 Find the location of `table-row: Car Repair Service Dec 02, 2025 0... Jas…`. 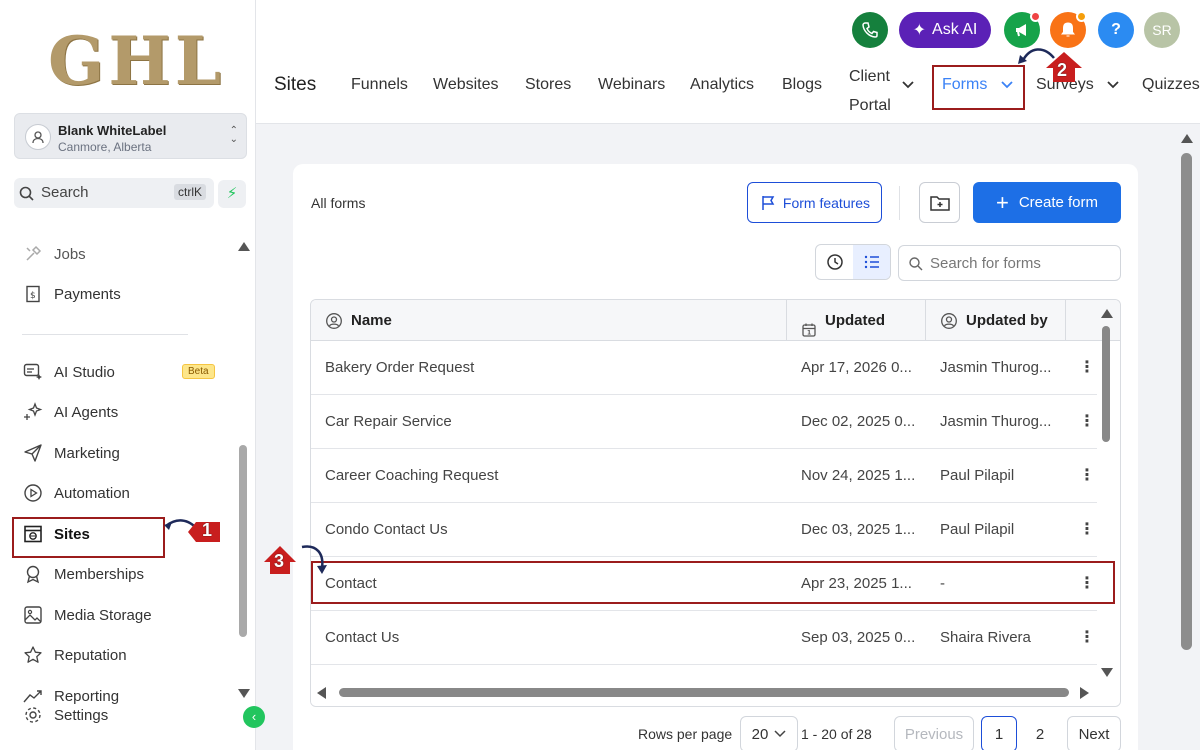

table-row: Car Repair Service Dec 02, 2025 0... Jas… is located at coordinates (704, 422).